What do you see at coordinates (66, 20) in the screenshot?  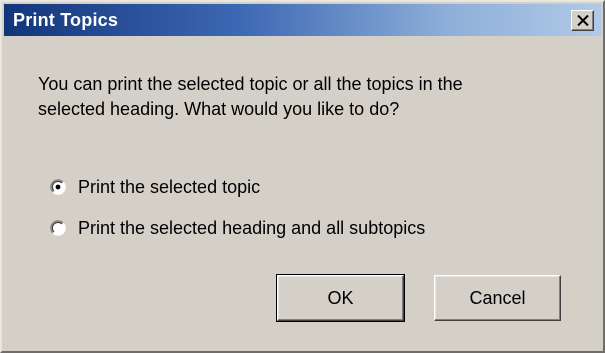 I see `window-title: Print Topics` at bounding box center [66, 20].